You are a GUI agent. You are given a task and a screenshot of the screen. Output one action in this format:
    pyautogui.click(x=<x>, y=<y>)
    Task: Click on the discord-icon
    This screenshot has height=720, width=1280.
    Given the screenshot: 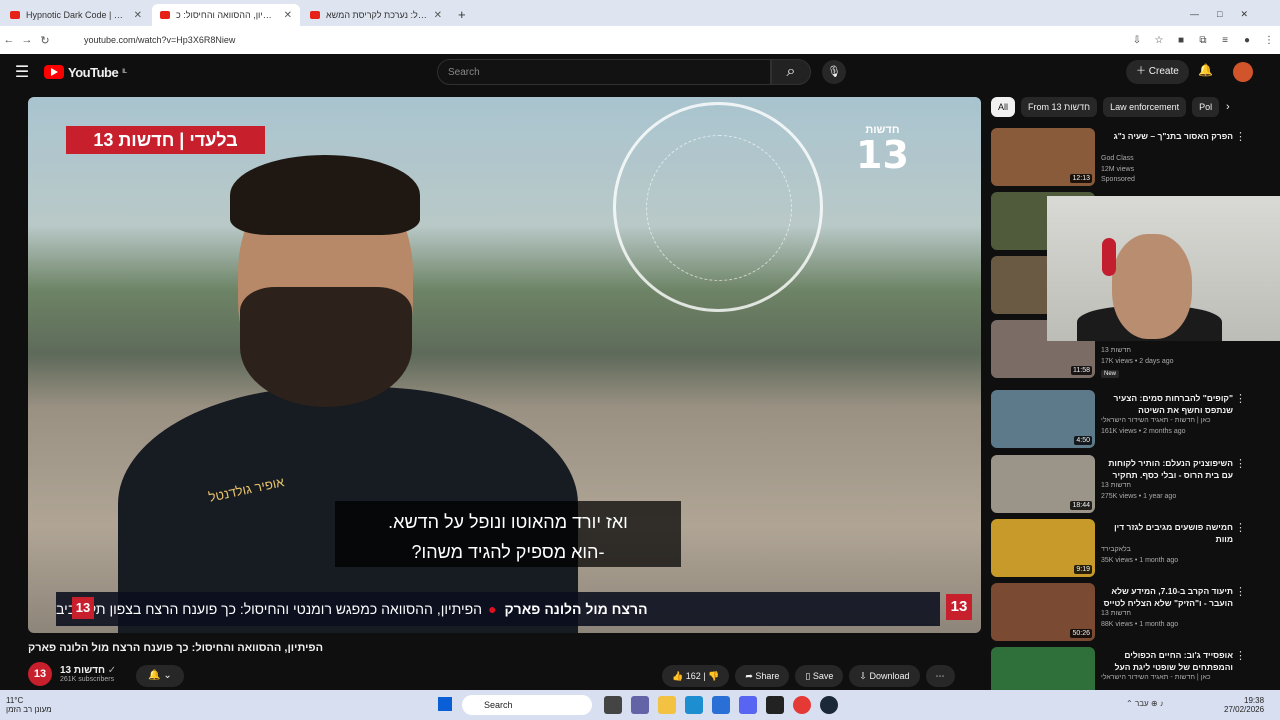 What is the action you would take?
    pyautogui.click(x=748, y=705)
    